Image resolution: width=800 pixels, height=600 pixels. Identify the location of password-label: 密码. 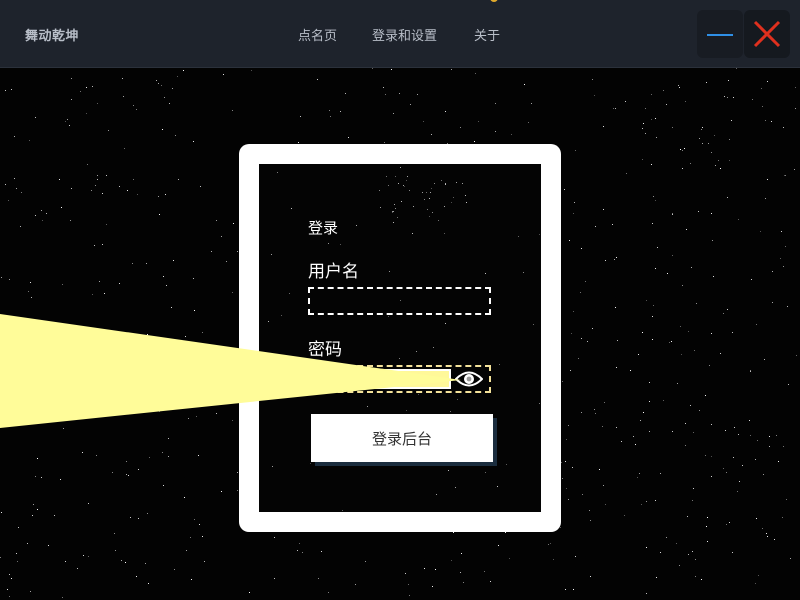
(325, 350).